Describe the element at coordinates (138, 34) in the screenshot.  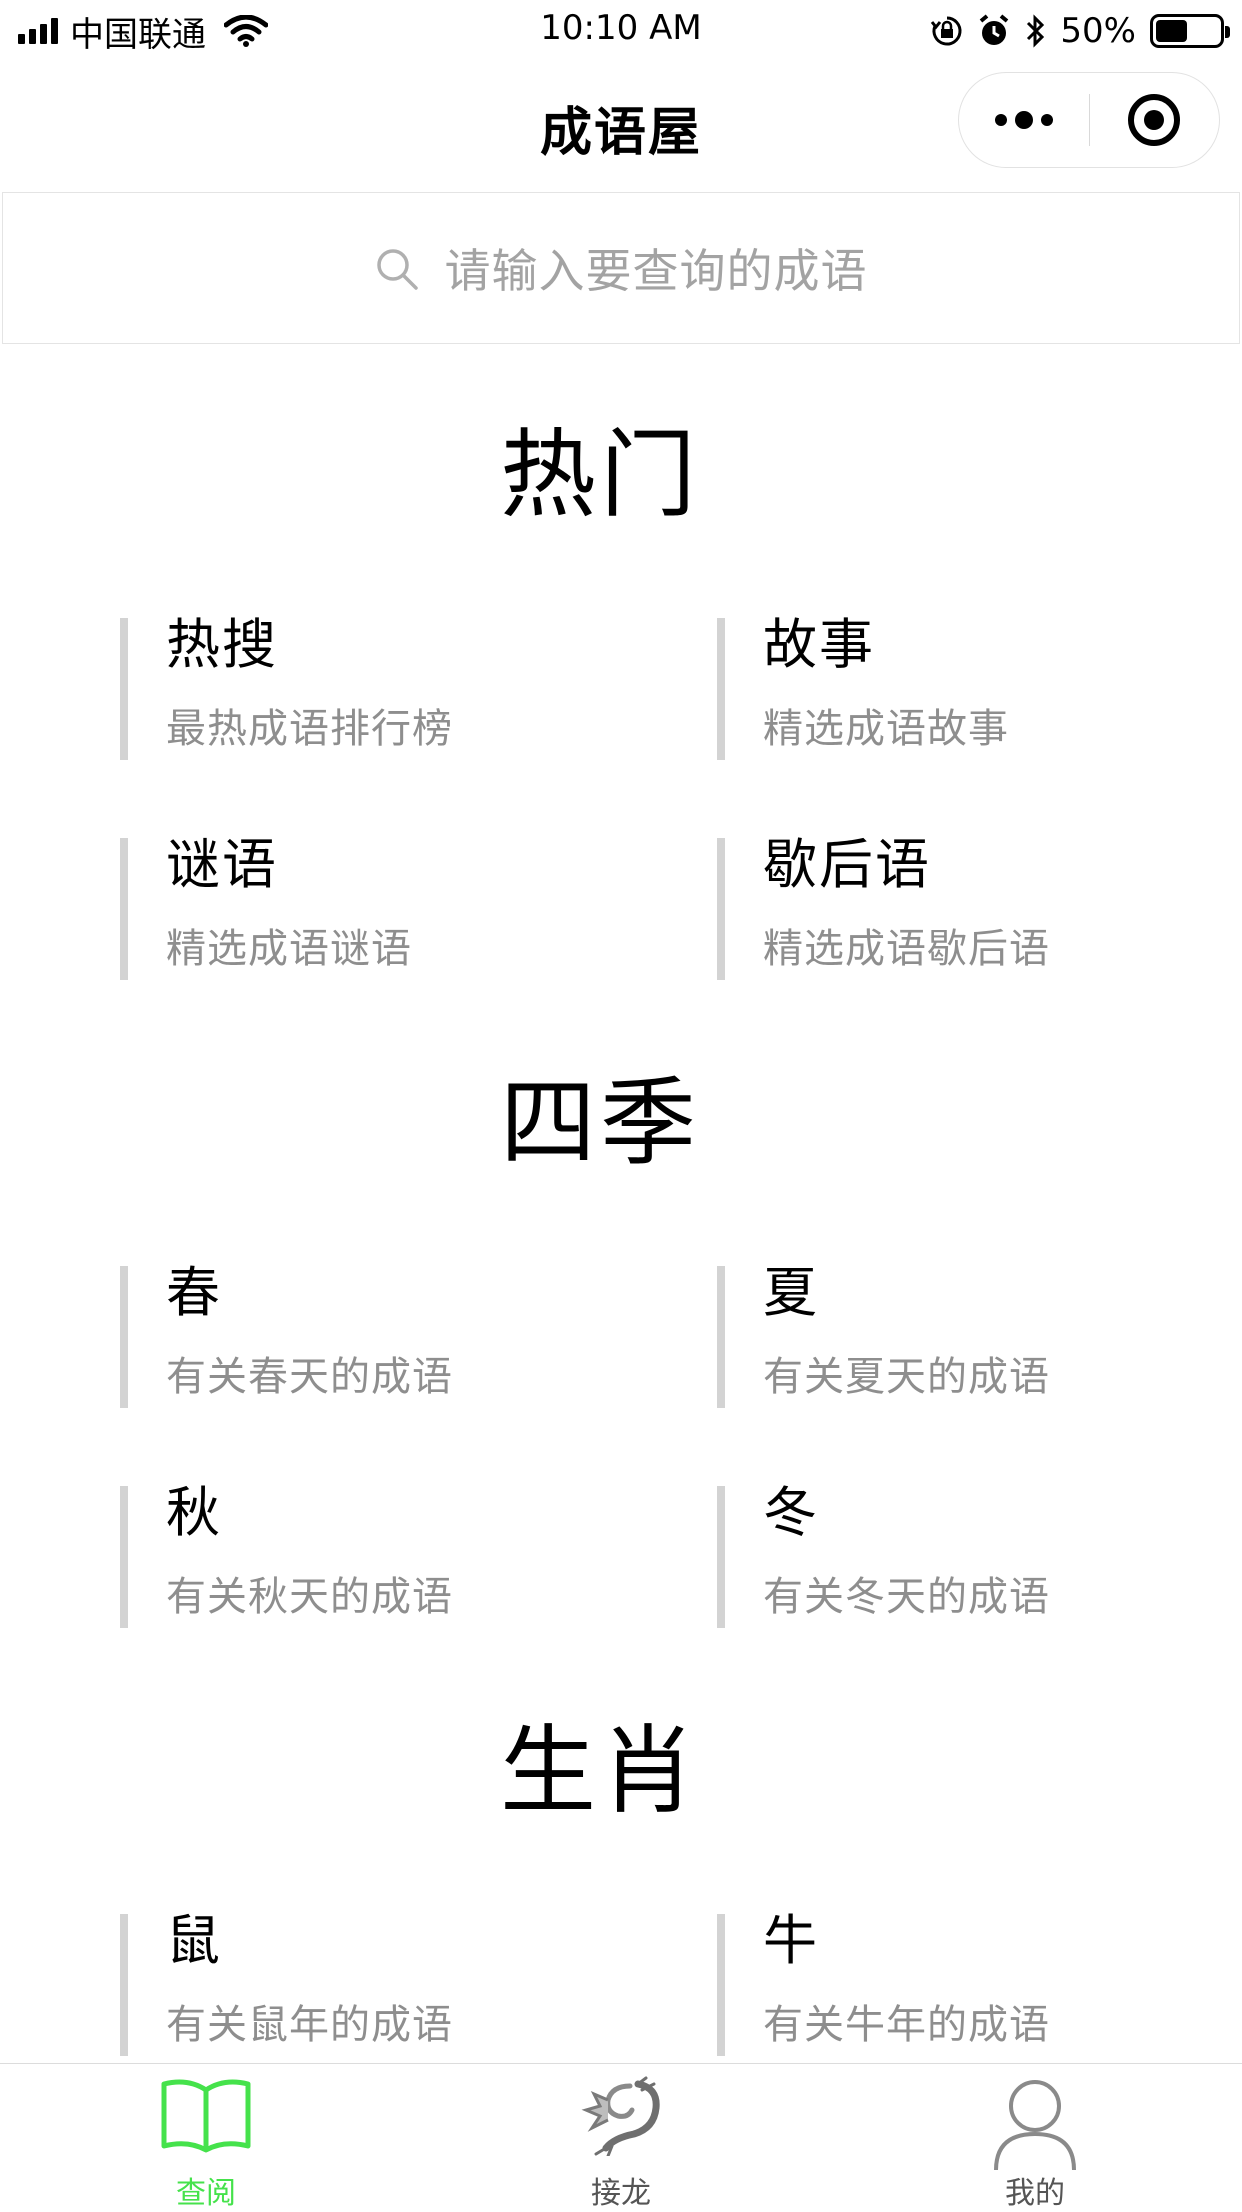
I see `carrier-name: 中国联通` at that location.